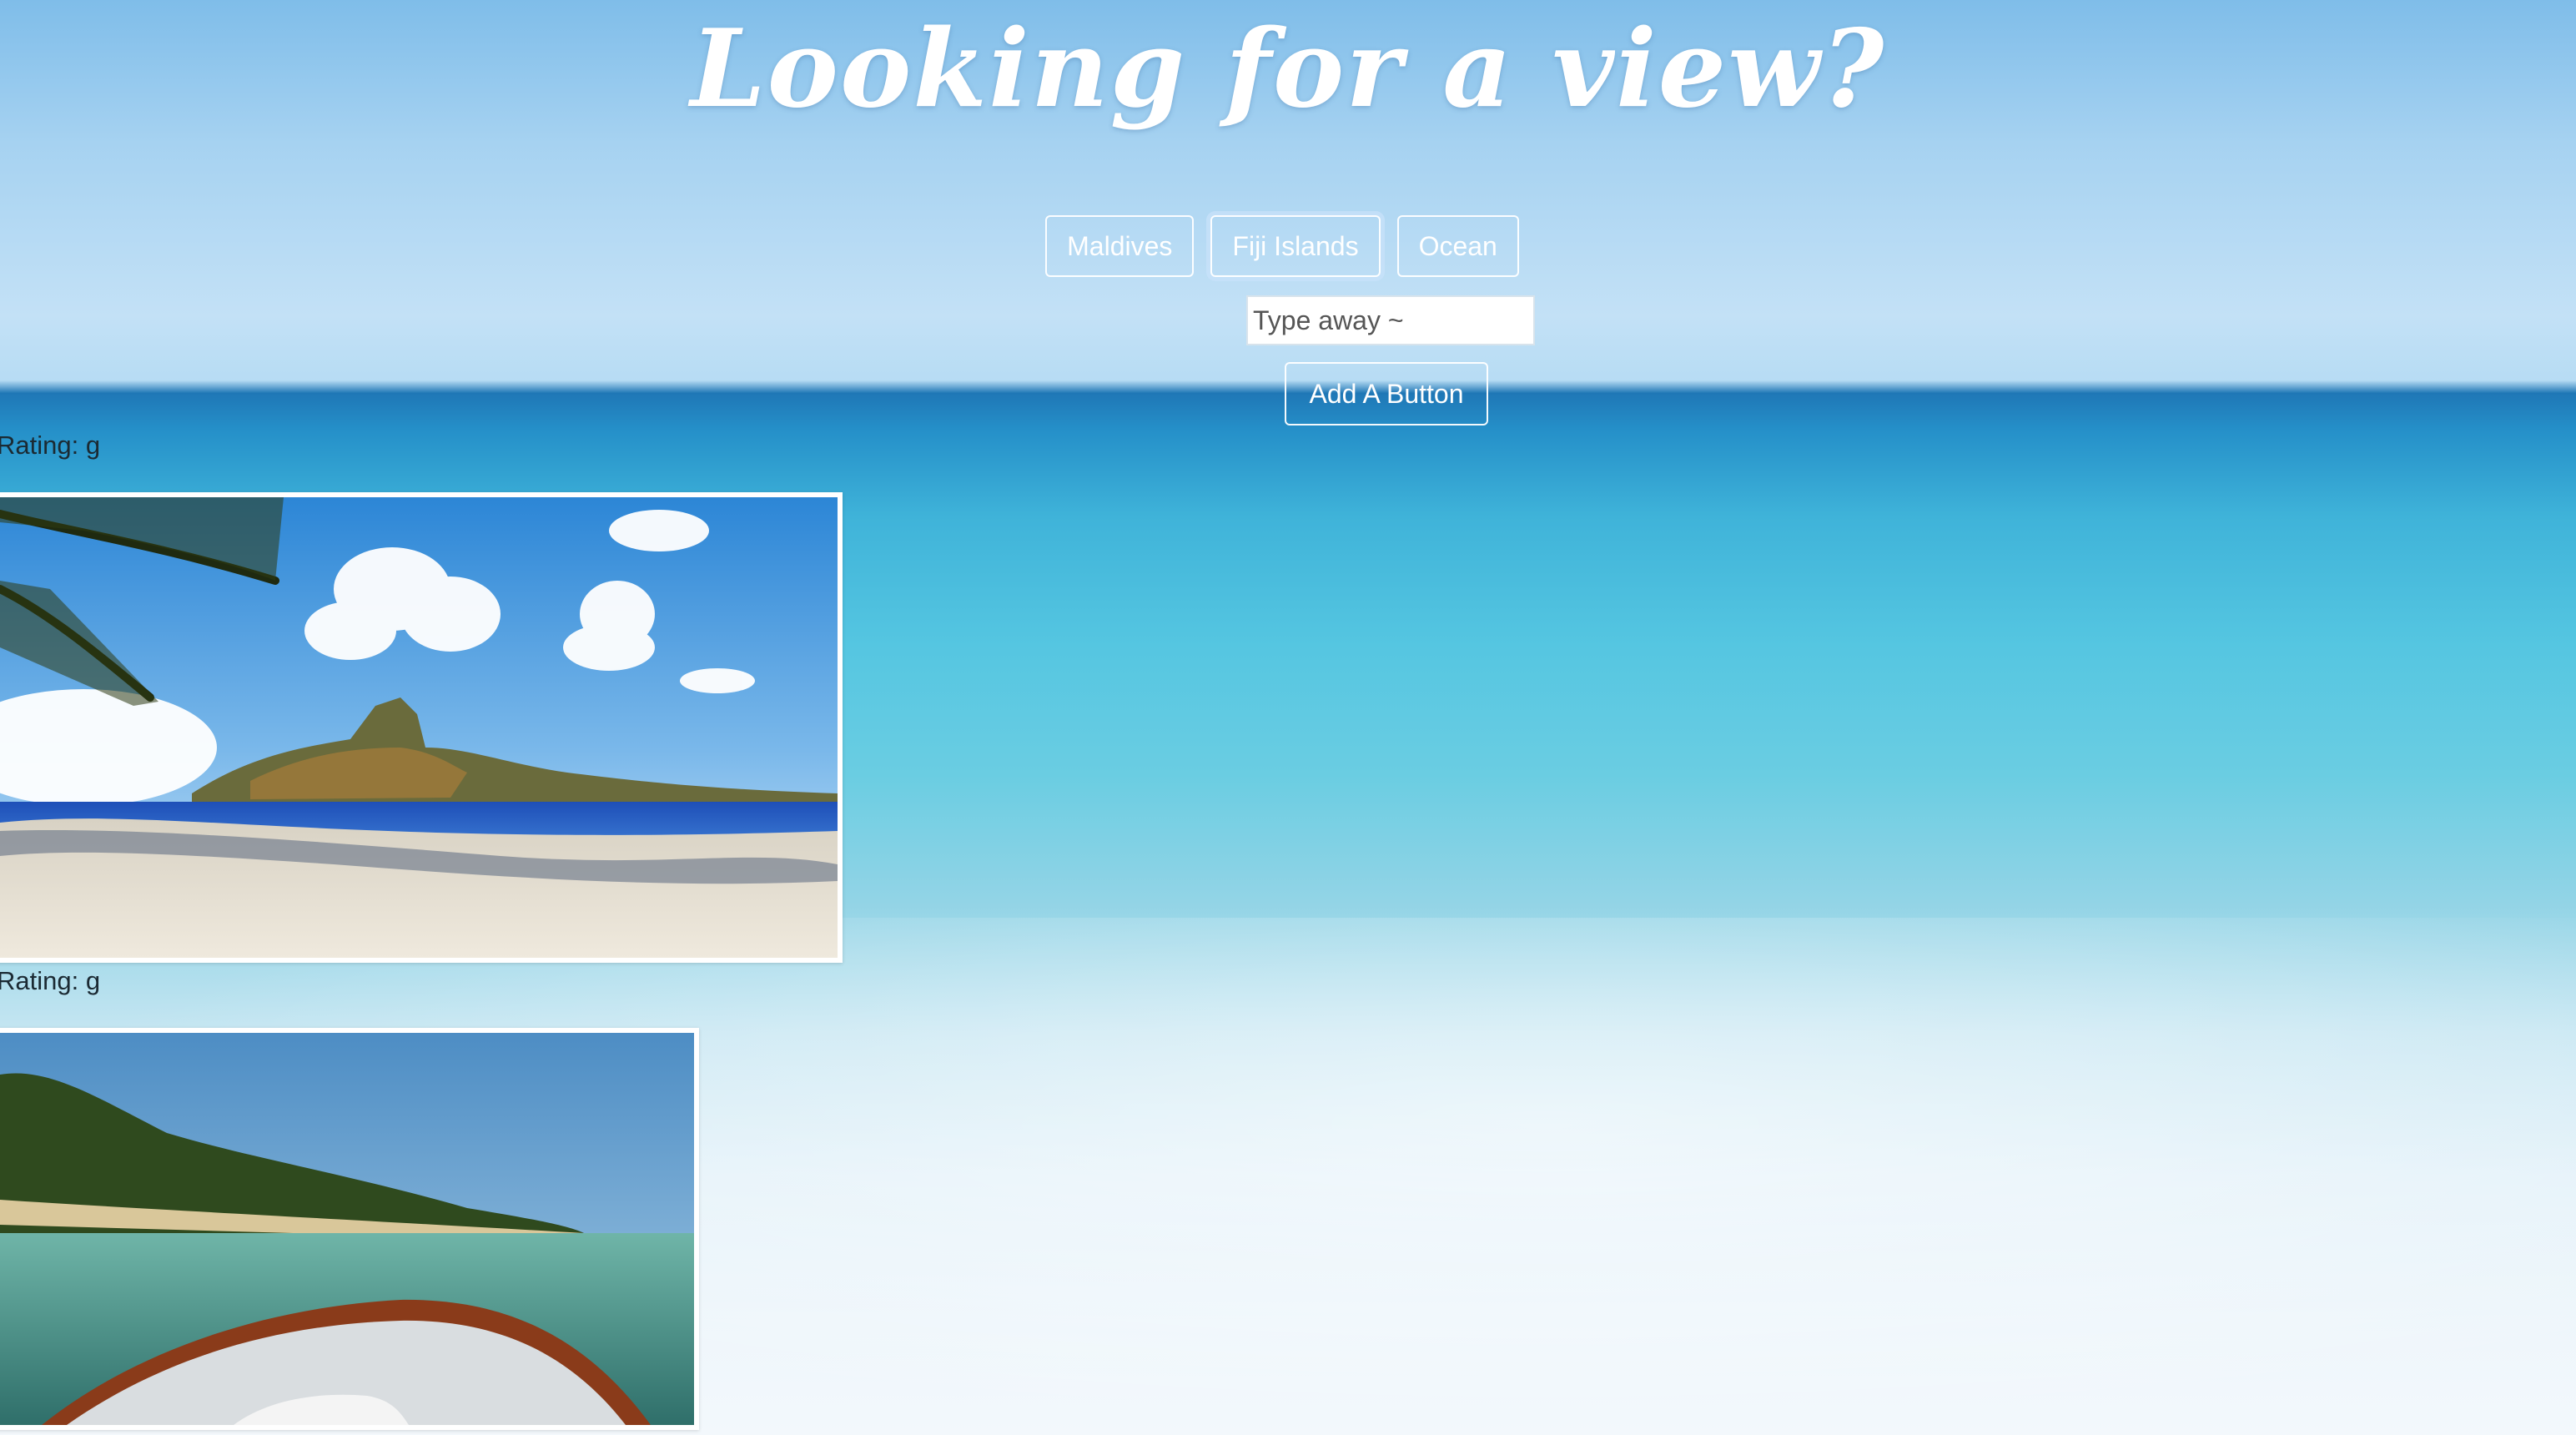  Describe the element at coordinates (1120, 246) in the screenshot. I see `topic-button-maldives: Maldives` at that location.